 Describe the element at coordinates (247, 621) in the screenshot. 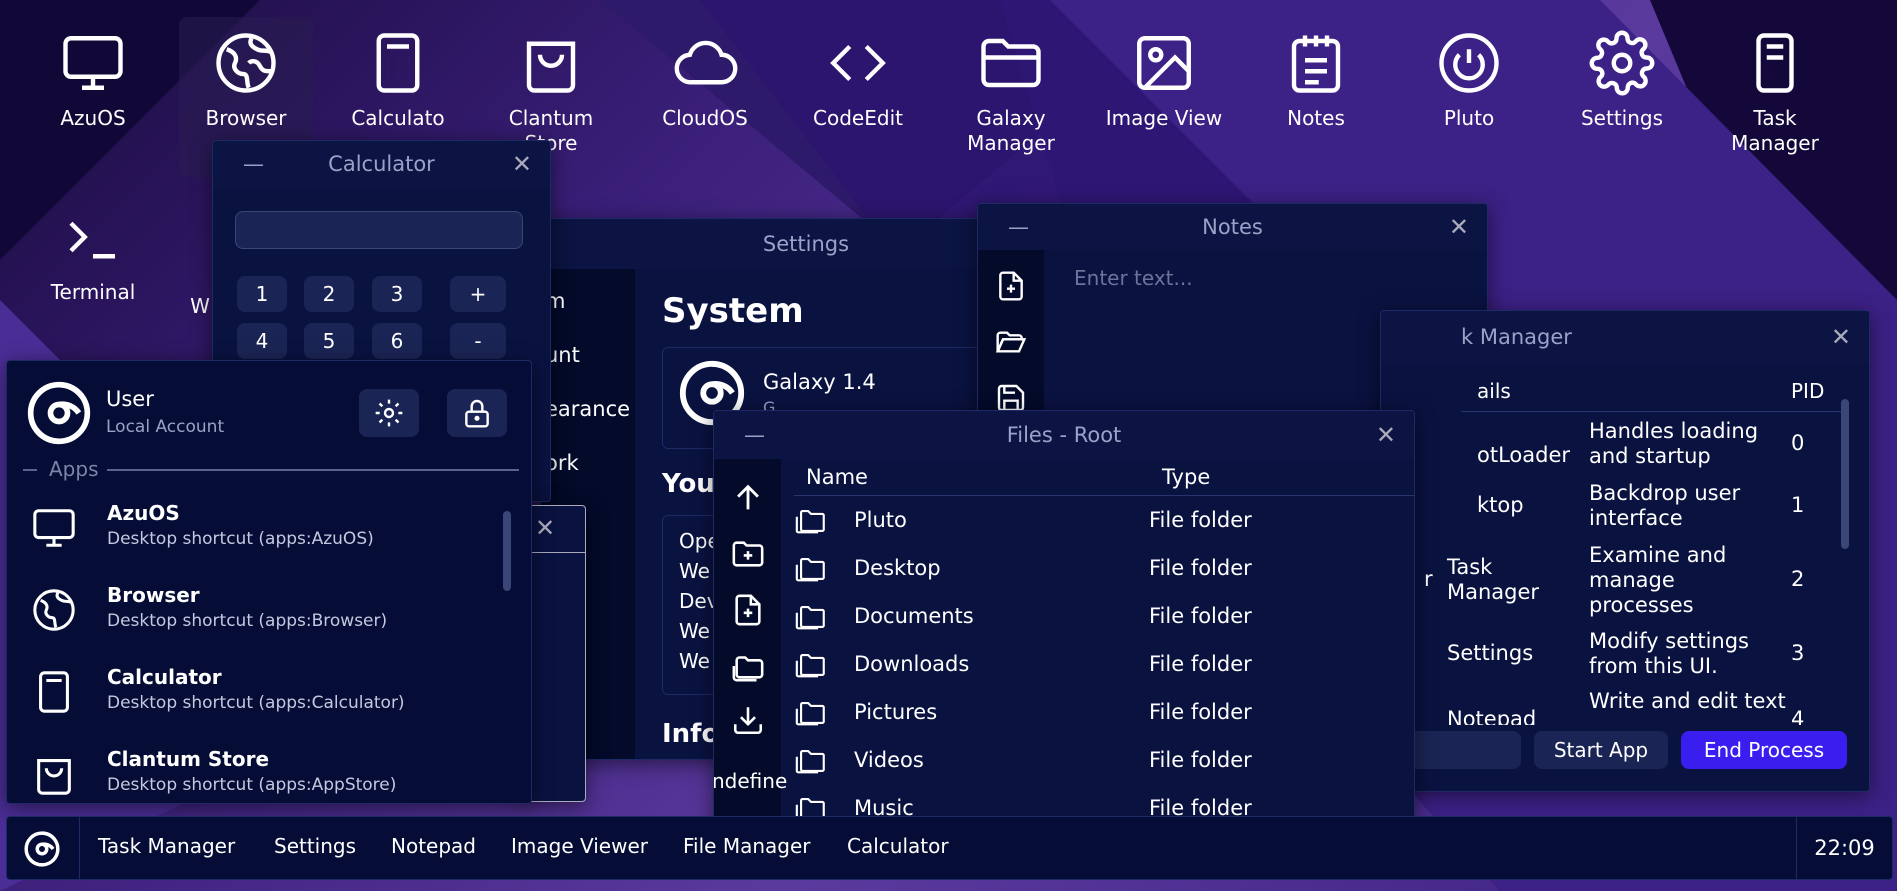

I see `item-sub: Desktop shortcut (apps:Browser)` at that location.